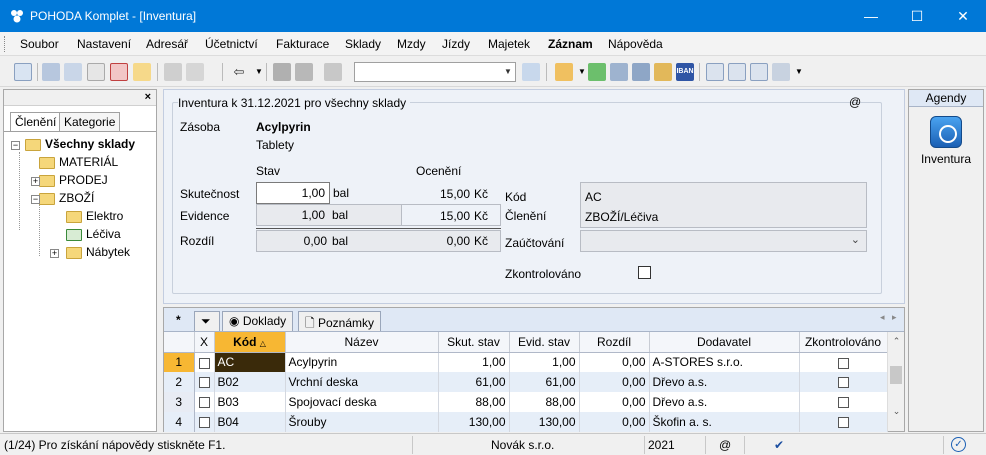 The image size is (986, 455). Describe the element at coordinates (544, 422) in the screenshot. I see `cell-evid-stav: 130,00` at that location.